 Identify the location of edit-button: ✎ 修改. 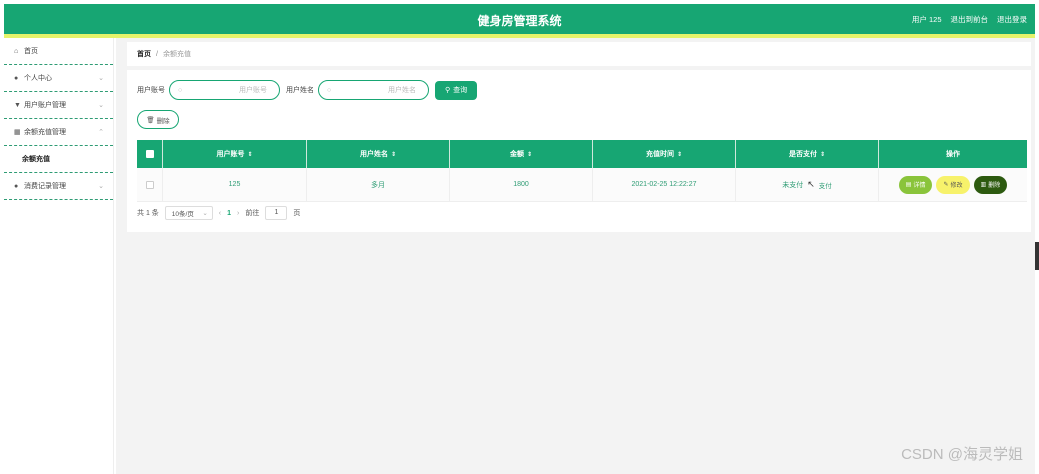
(953, 184).